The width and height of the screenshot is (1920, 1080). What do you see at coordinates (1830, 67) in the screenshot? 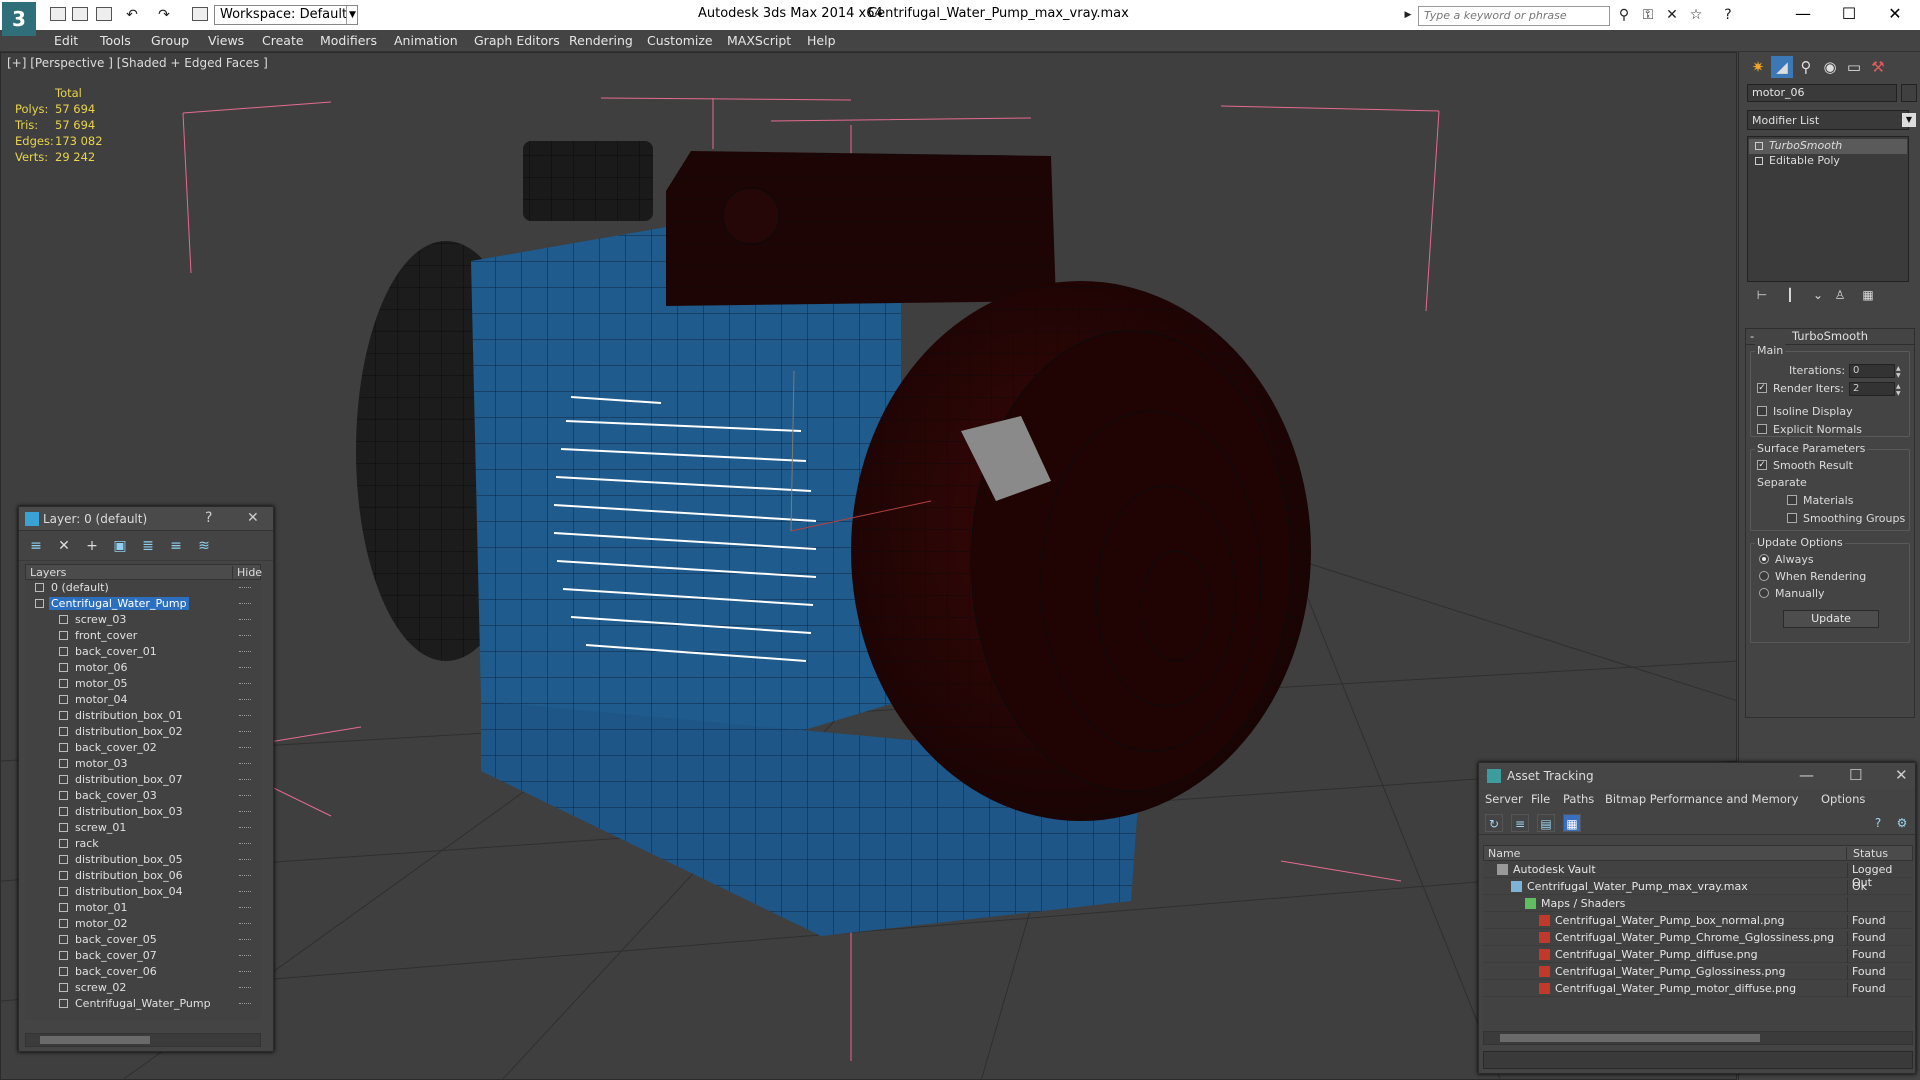
I see `motion-tab-icon: ◉` at bounding box center [1830, 67].